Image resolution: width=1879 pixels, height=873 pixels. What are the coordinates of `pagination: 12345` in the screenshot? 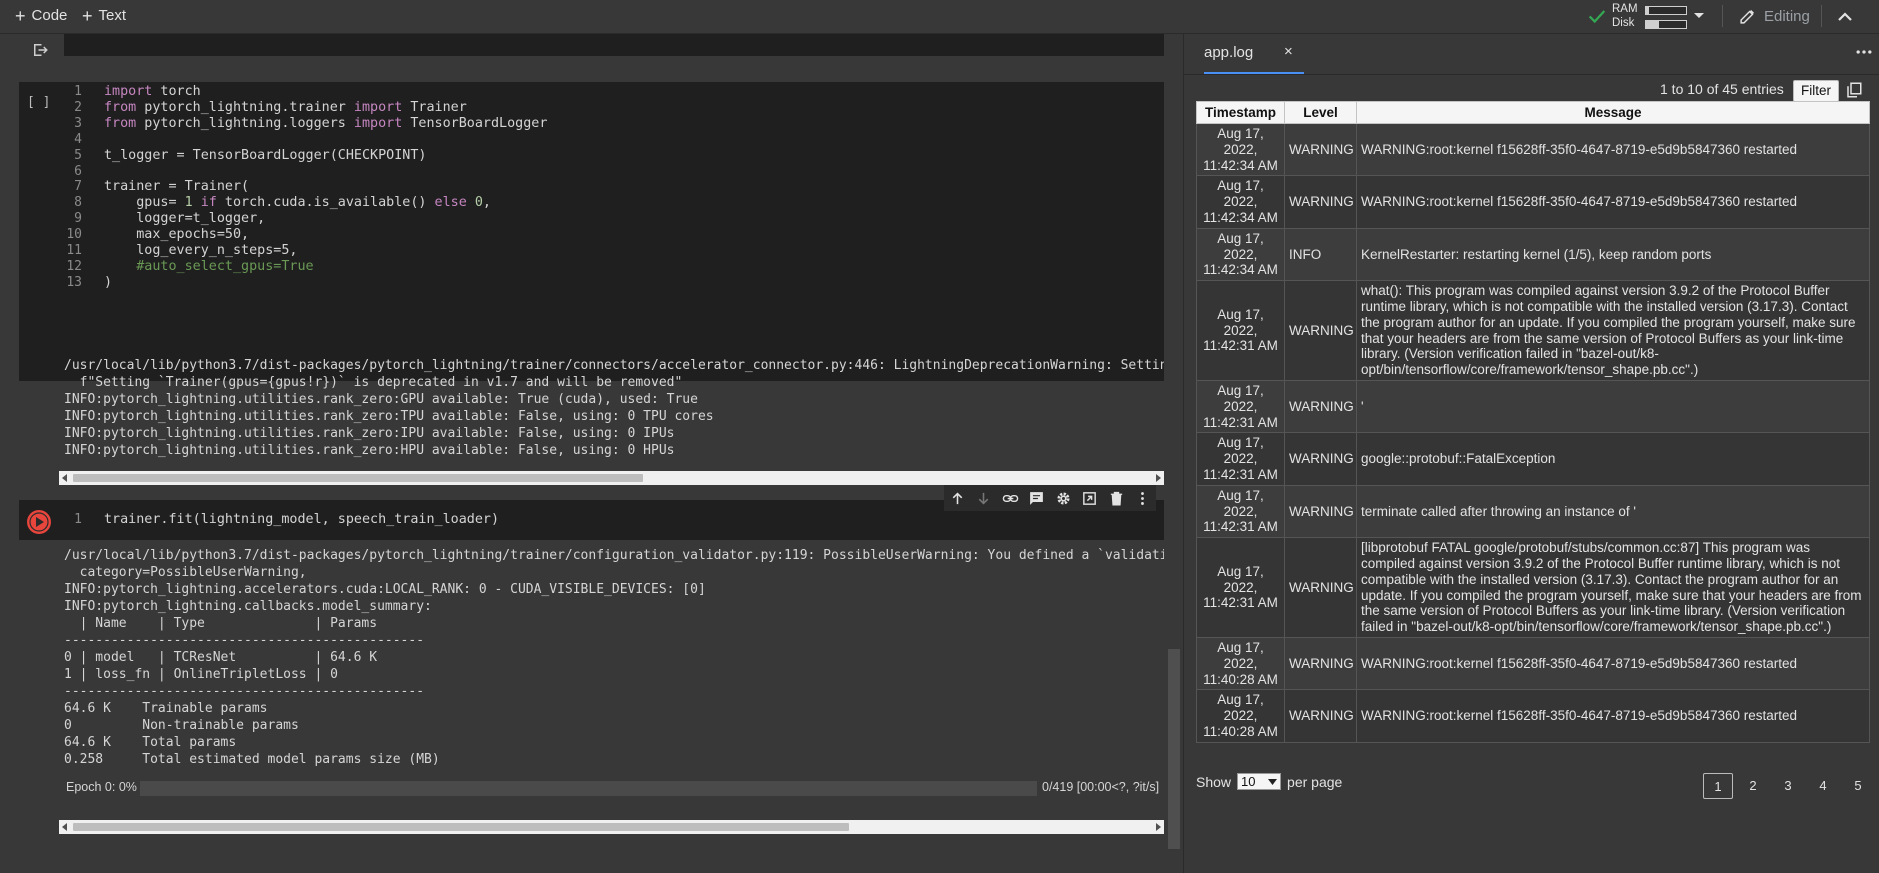 It's located at (1788, 786).